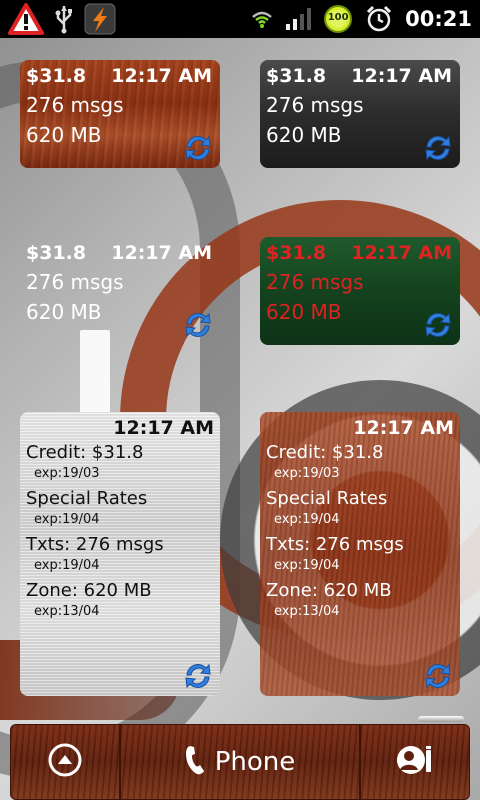 Image resolution: width=480 pixels, height=800 pixels. I want to click on flash-app-icon, so click(100, 19).